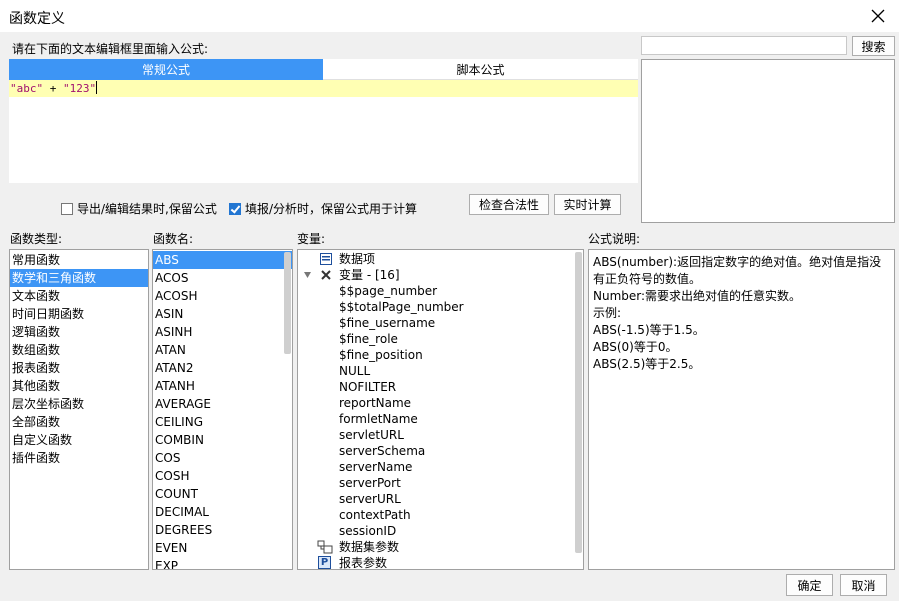  Describe the element at coordinates (440, 323) in the screenshot. I see `variable-item: $fine_username` at that location.